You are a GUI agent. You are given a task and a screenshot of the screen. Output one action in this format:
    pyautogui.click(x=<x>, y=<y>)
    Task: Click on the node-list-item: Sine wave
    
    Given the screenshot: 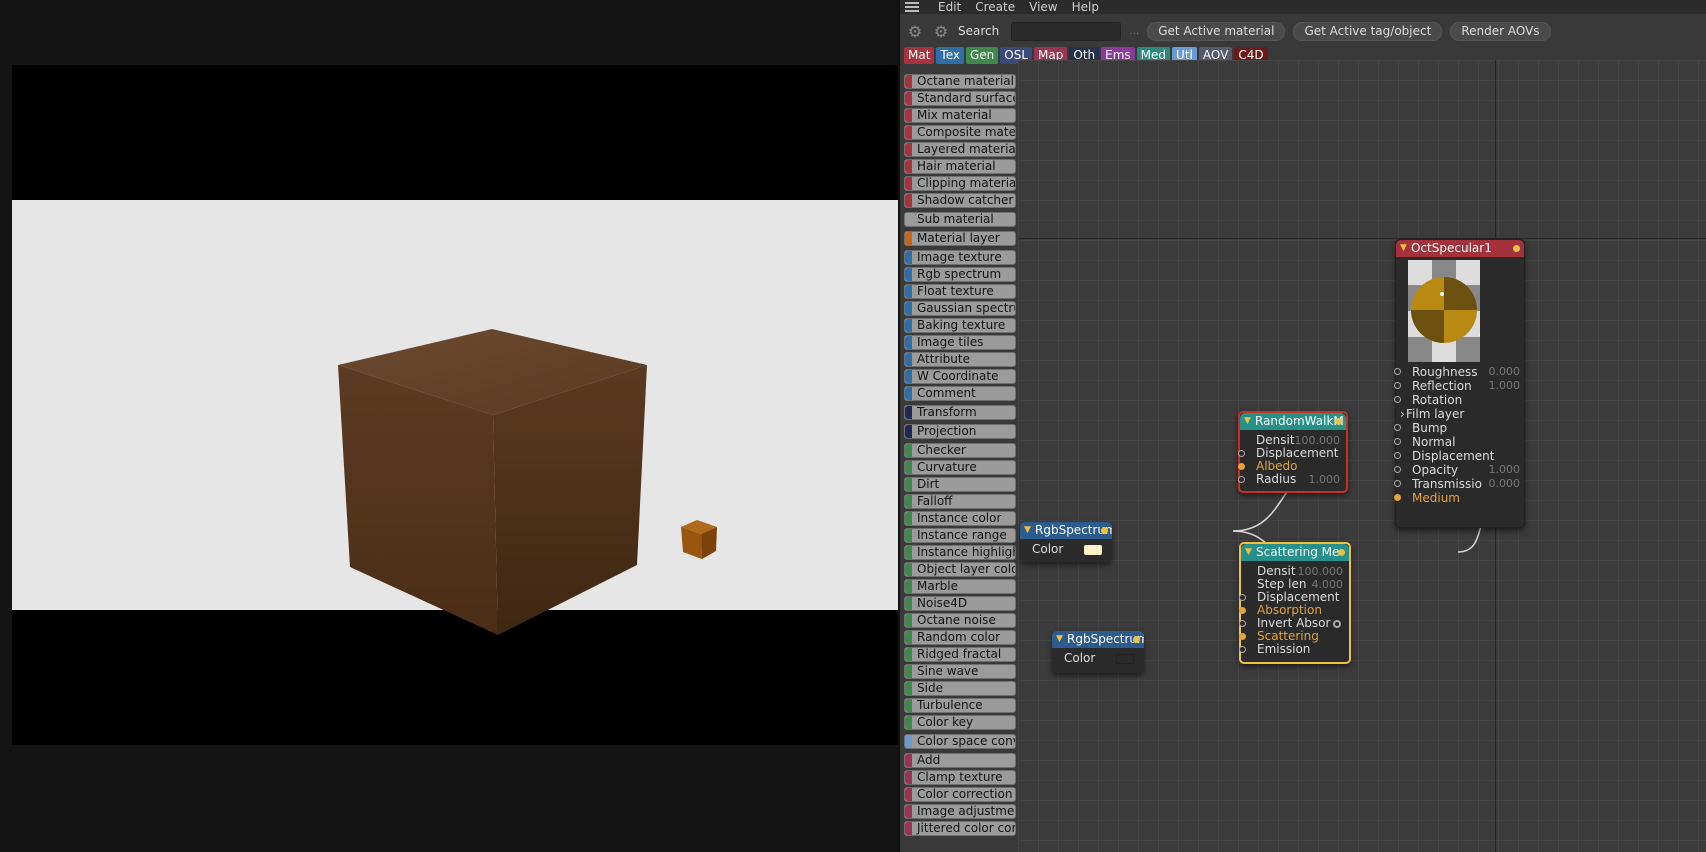 What is the action you would take?
    pyautogui.click(x=960, y=671)
    